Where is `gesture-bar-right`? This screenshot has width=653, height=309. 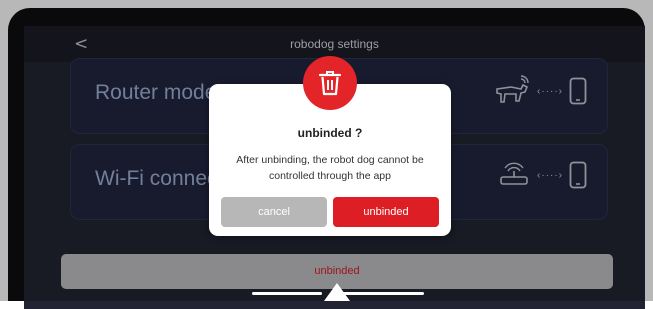 gesture-bar-right is located at coordinates (383, 293).